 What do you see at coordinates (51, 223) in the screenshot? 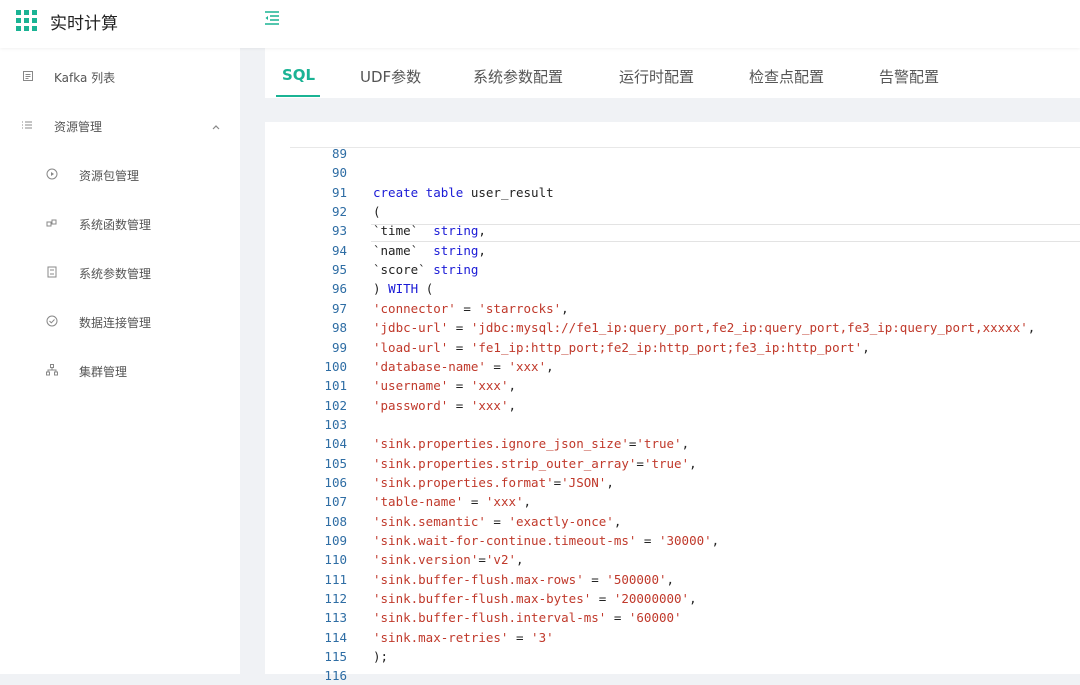
I see `function-icon` at bounding box center [51, 223].